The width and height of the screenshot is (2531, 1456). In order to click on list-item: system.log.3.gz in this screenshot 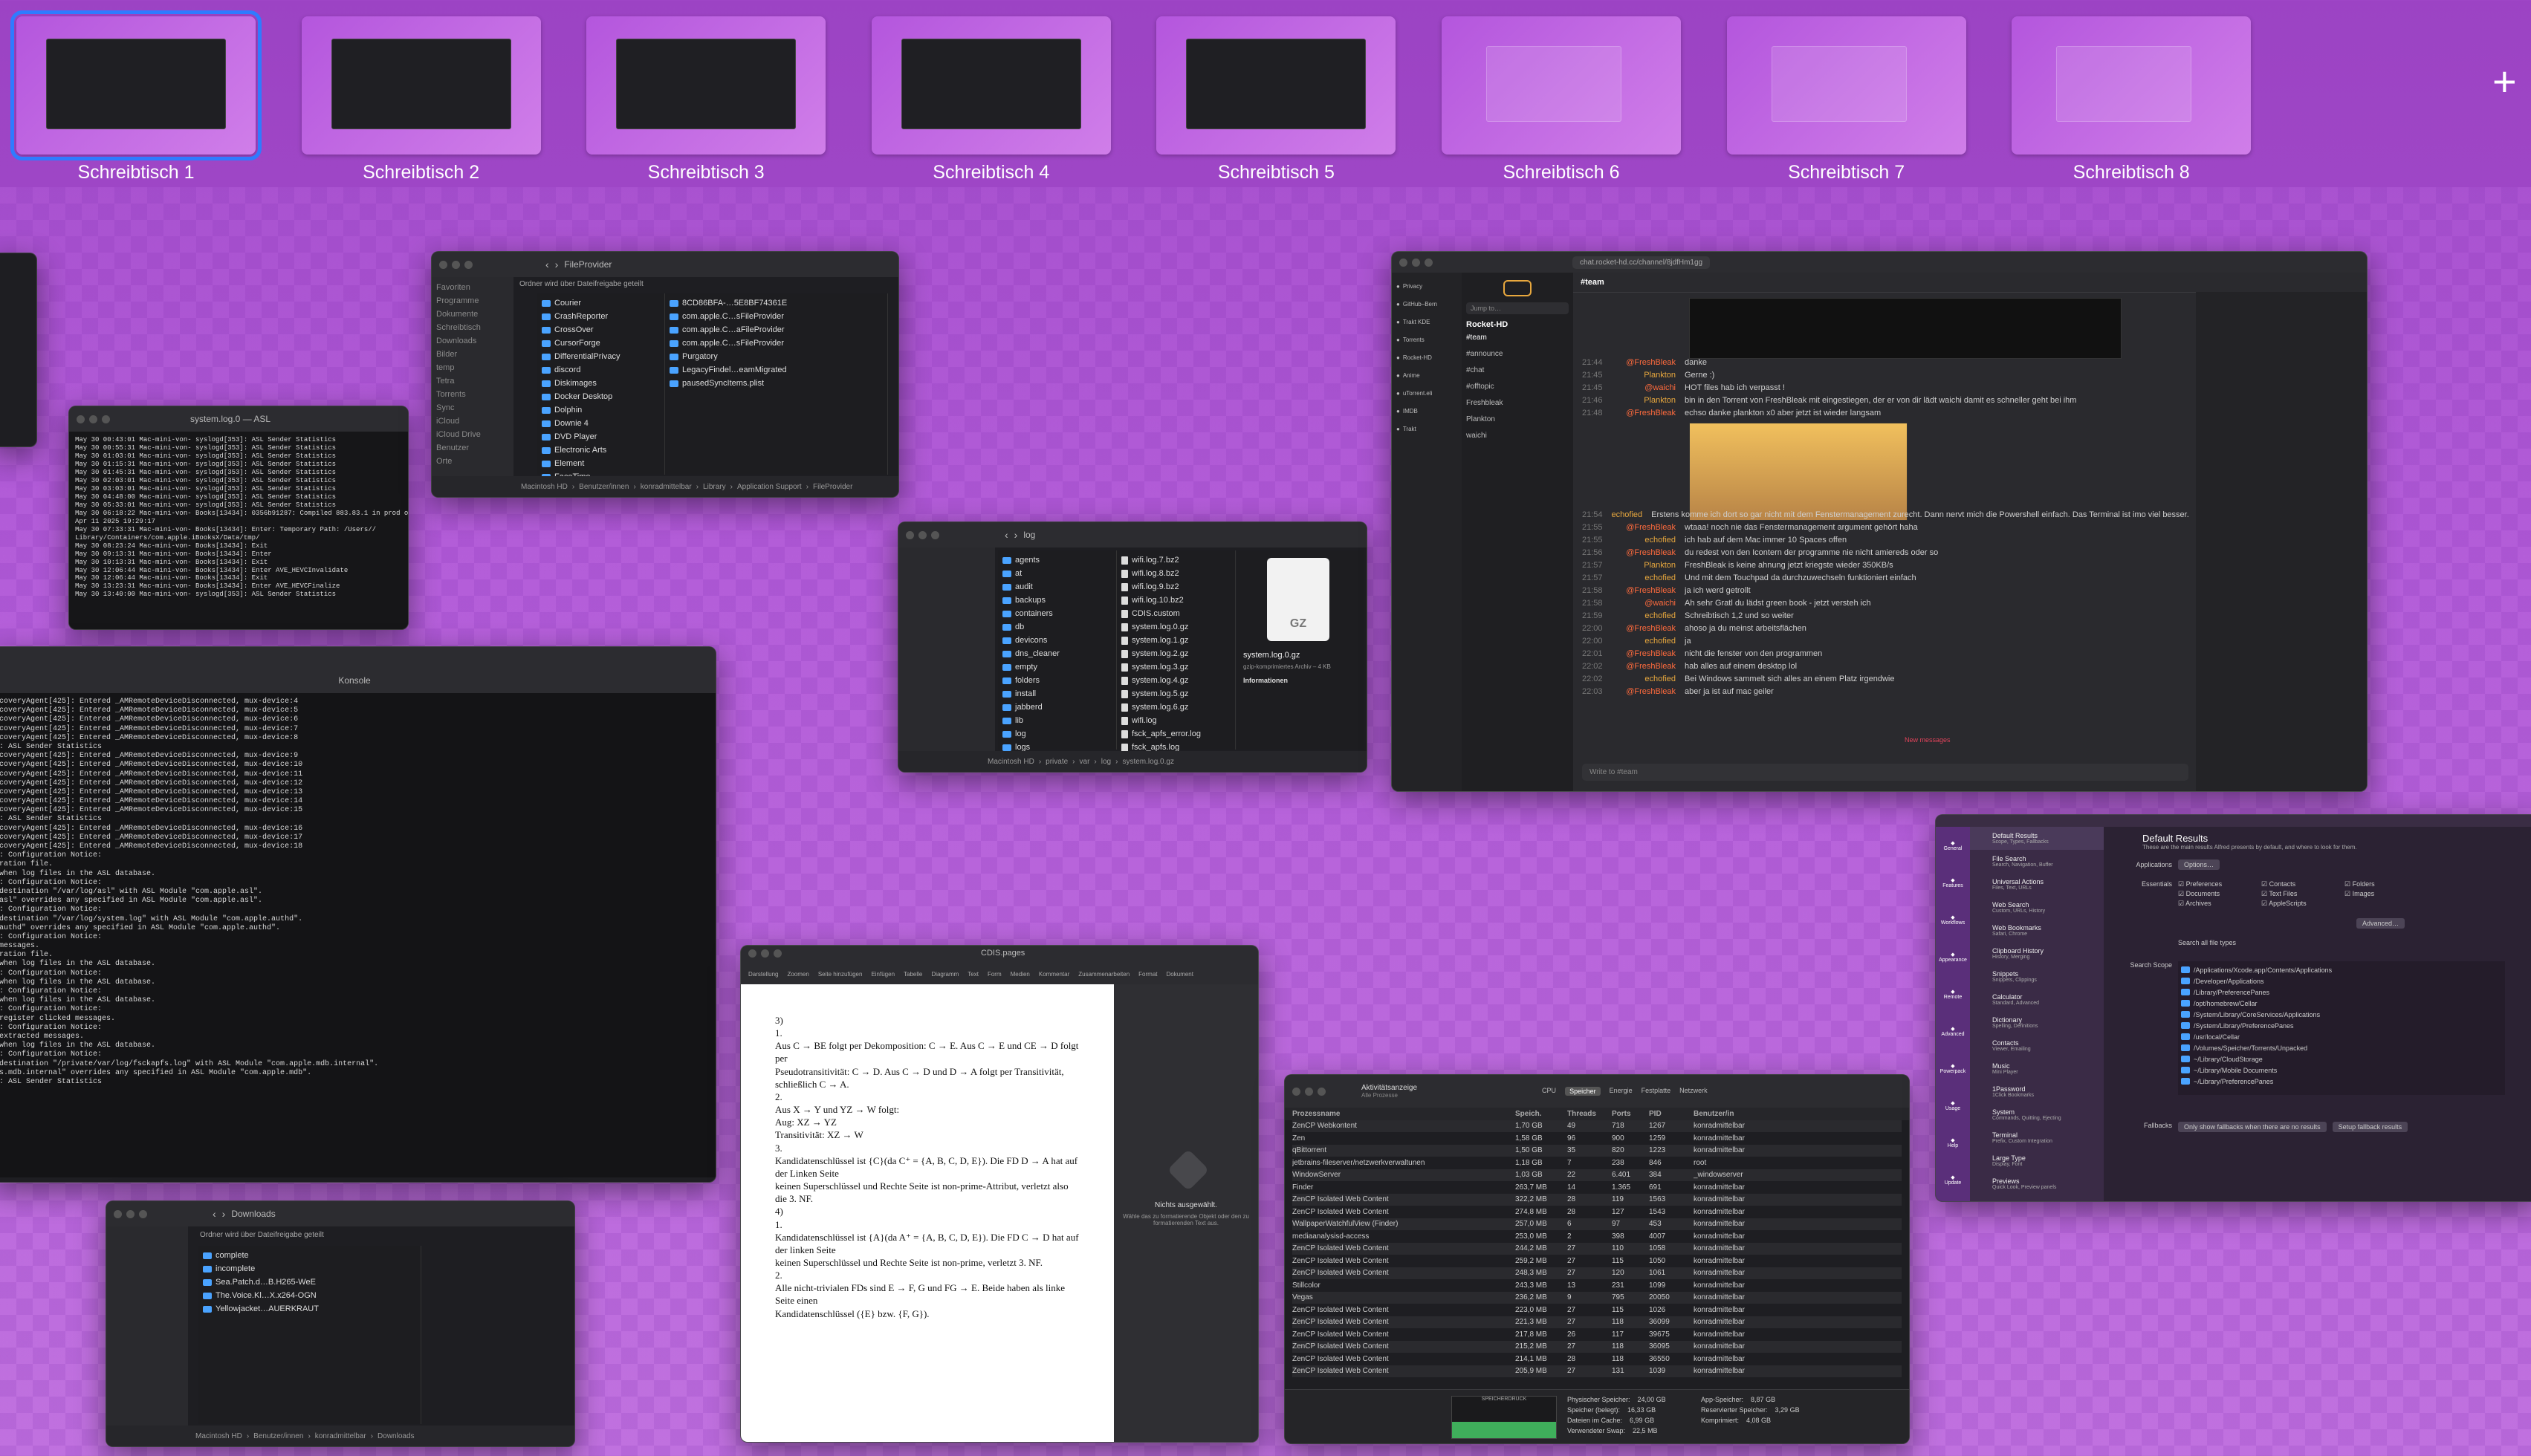, I will do `click(1176, 667)`.